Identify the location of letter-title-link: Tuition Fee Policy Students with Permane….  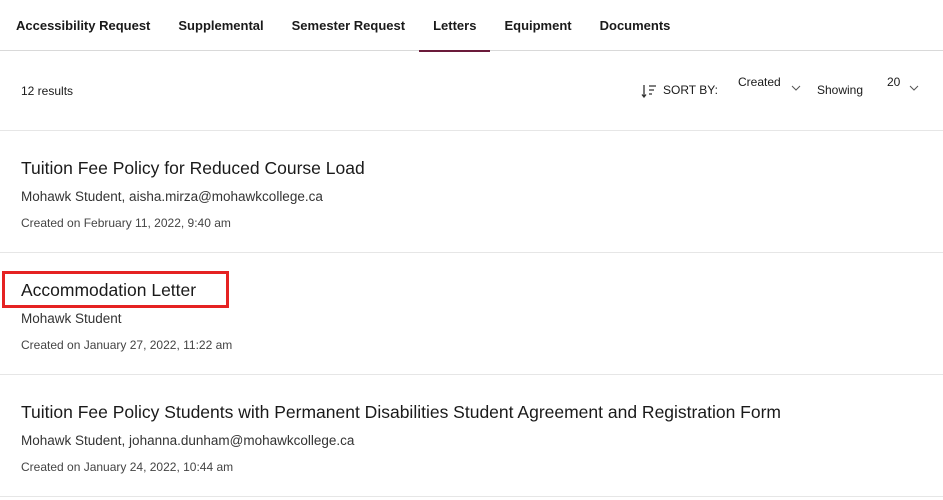
(401, 412).